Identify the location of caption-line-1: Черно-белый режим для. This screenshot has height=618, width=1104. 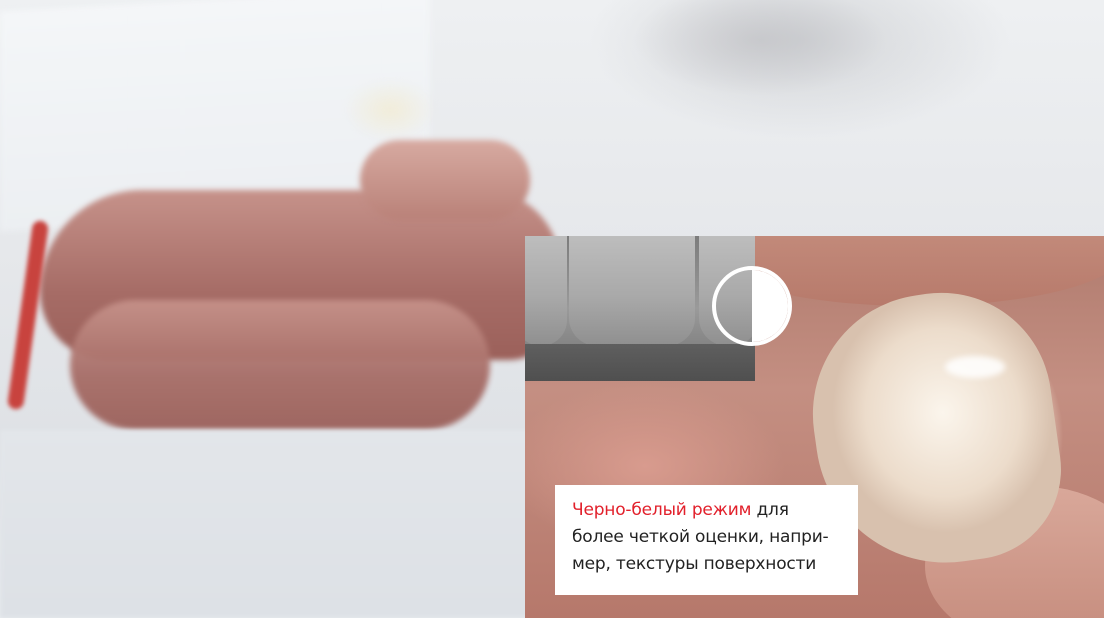
(708, 510).